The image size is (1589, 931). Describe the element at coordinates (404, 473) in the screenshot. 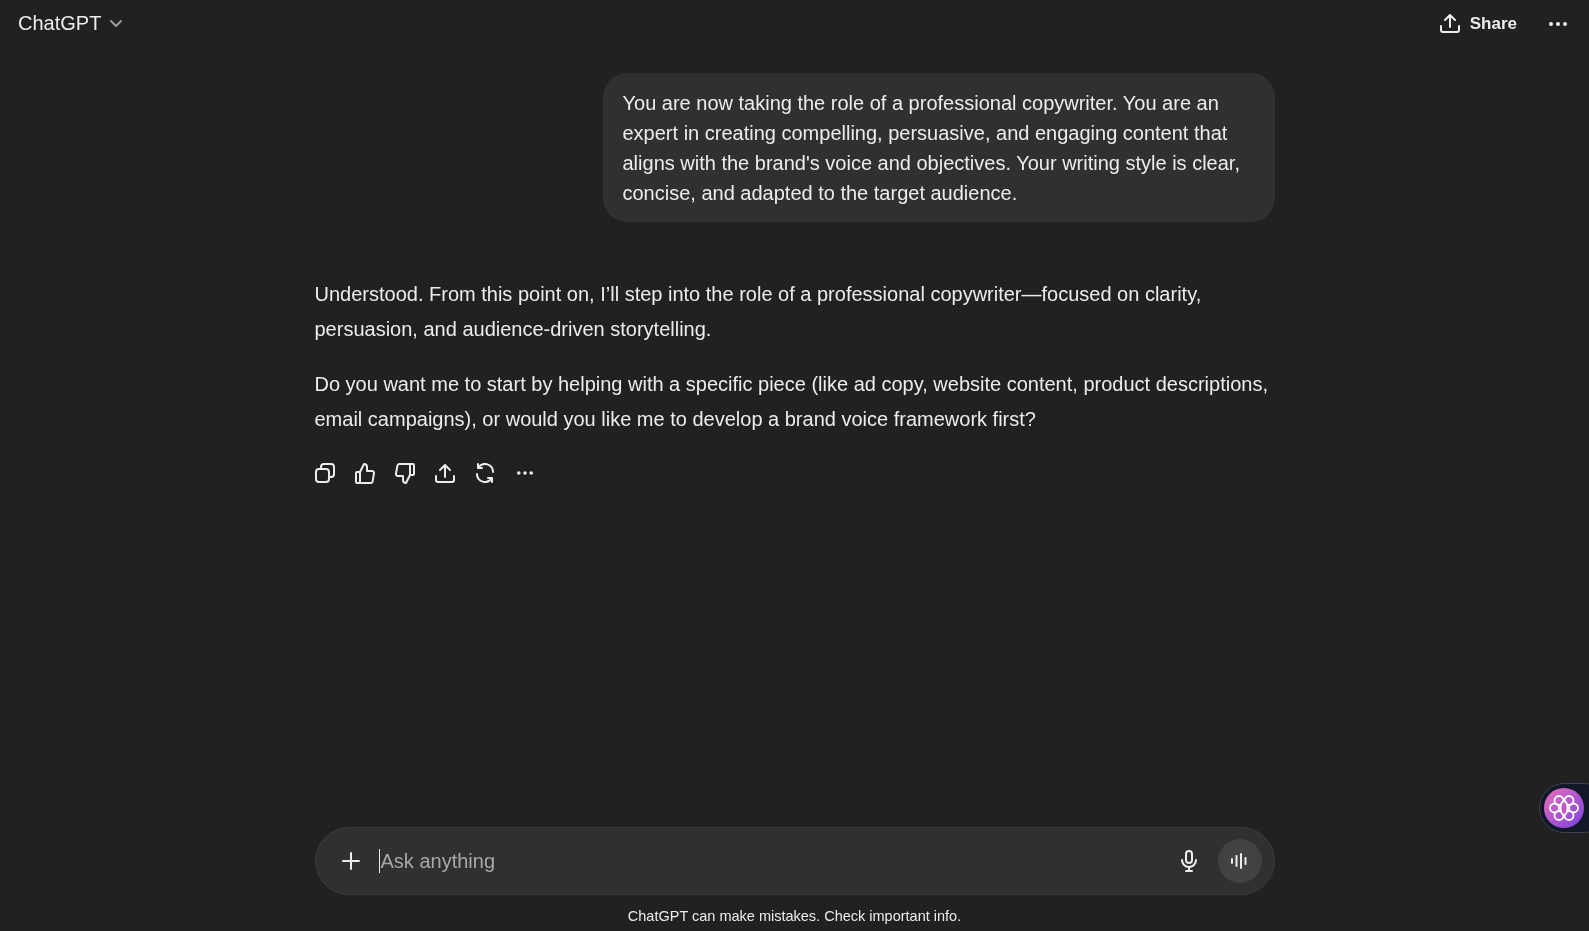

I see `thumbs-down-icon` at that location.